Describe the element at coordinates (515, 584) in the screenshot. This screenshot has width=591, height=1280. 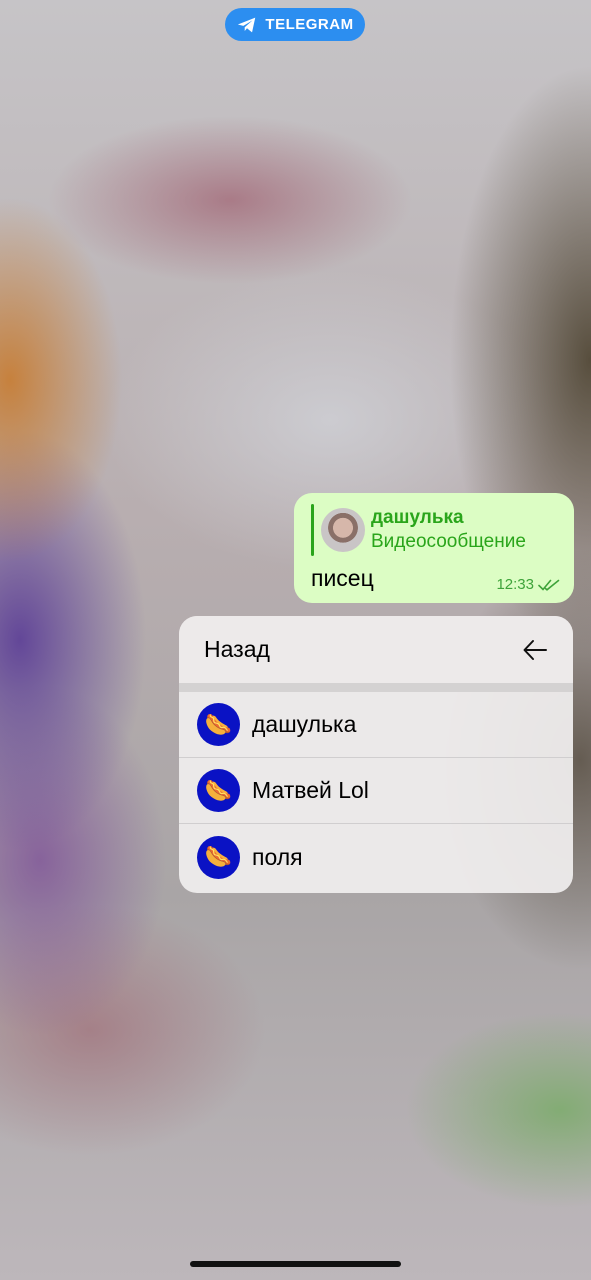
I see `message-time: 12:33` at that location.